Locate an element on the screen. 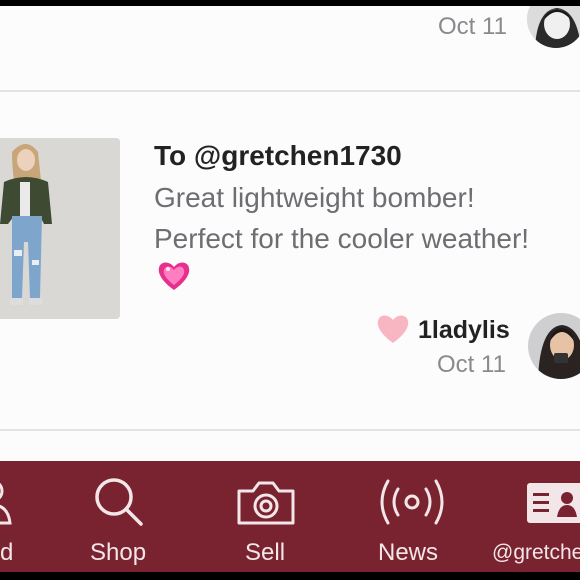 This screenshot has height=580, width=580. item-date: Oct 11 is located at coordinates (471, 364).